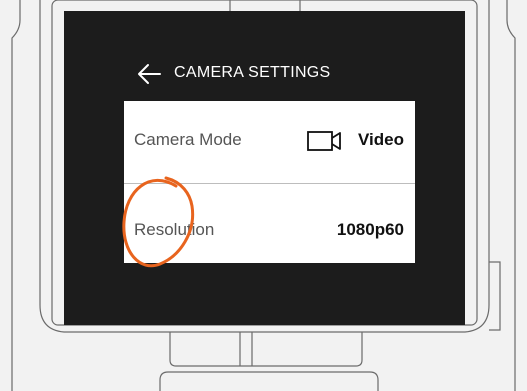  Describe the element at coordinates (149, 74) in the screenshot. I see `arrow-left-icon` at that location.